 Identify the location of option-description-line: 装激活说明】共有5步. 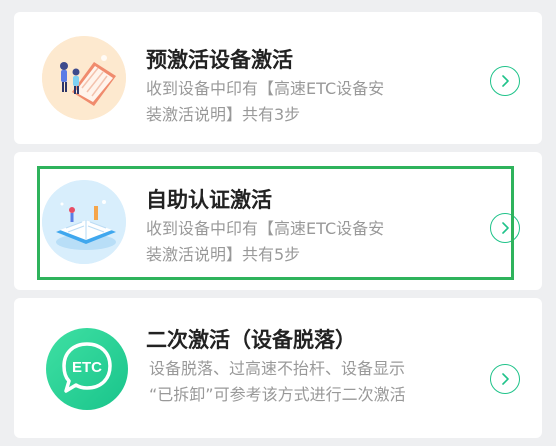
(223, 254).